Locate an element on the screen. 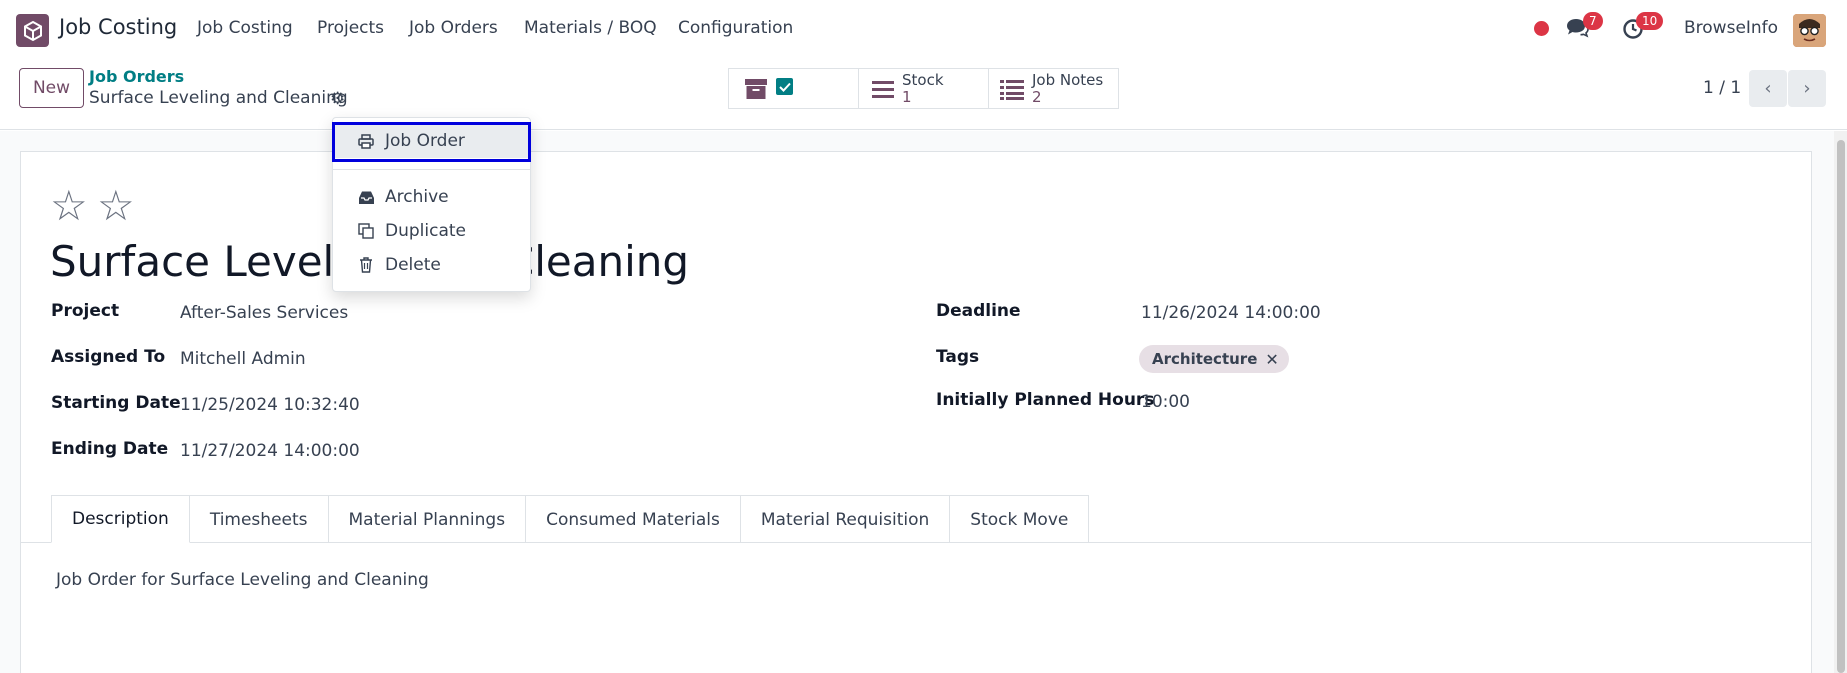  tab-stock-move: Stock Move is located at coordinates (1019, 519).